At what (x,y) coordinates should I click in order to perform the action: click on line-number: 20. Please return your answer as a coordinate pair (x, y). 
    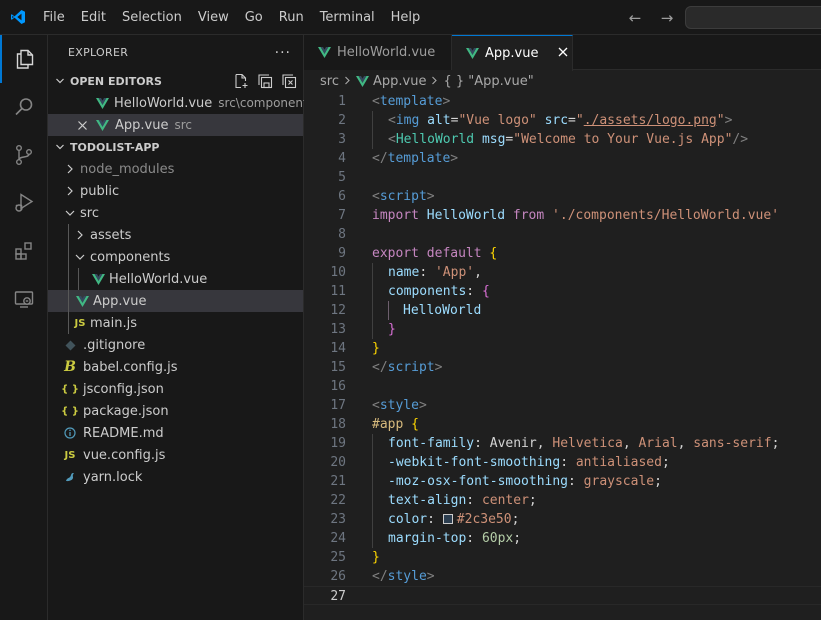
    Looking at the image, I should click on (338, 462).